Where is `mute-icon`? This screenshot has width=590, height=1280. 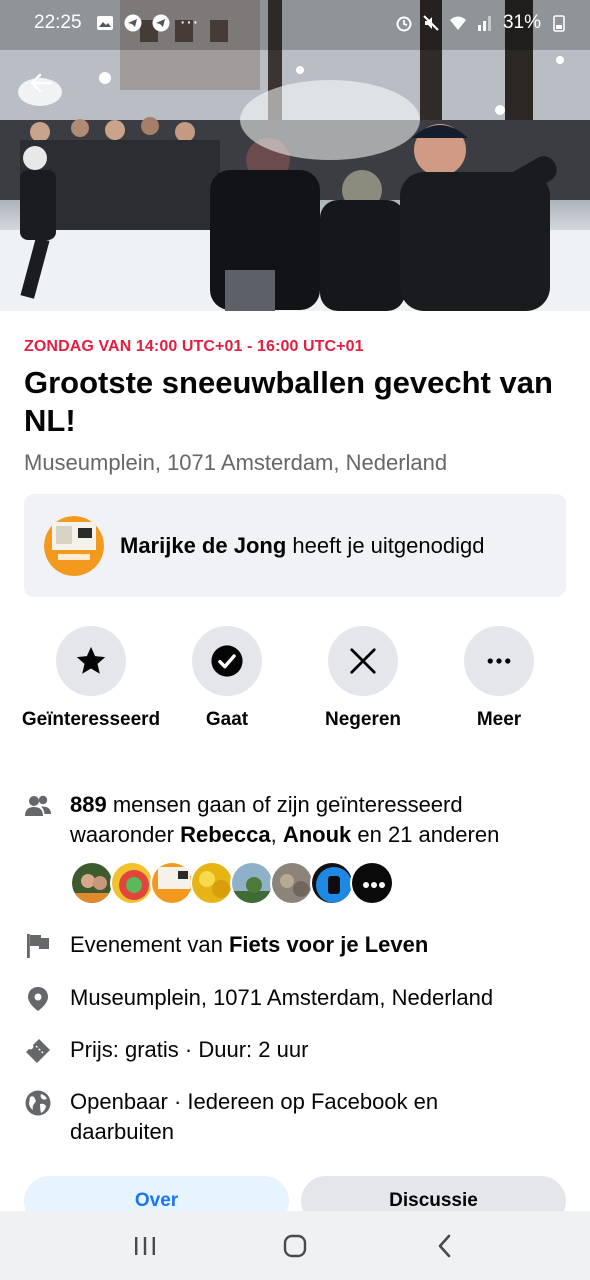 mute-icon is located at coordinates (431, 23).